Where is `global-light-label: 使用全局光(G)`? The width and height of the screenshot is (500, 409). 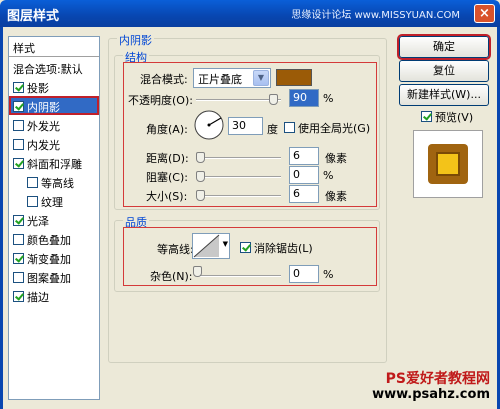 global-light-label: 使用全局光(G) is located at coordinates (334, 128).